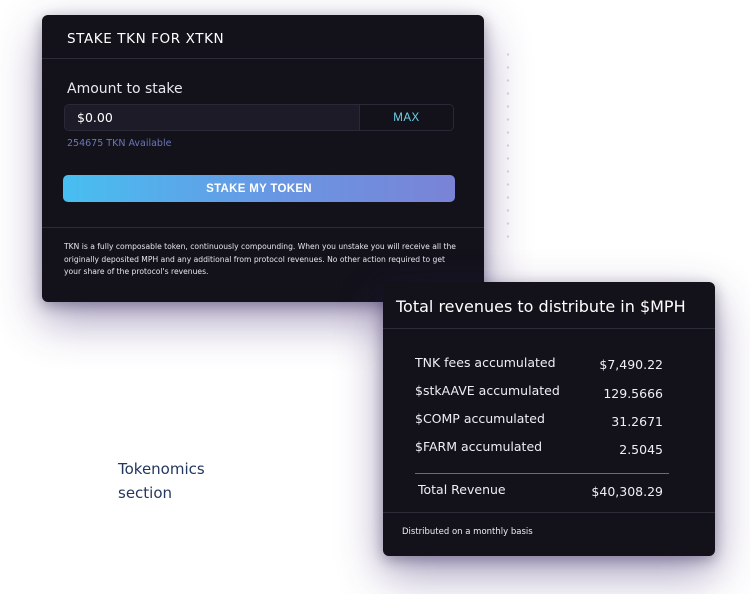  What do you see at coordinates (542, 473) in the screenshot?
I see `total-divider` at bounding box center [542, 473].